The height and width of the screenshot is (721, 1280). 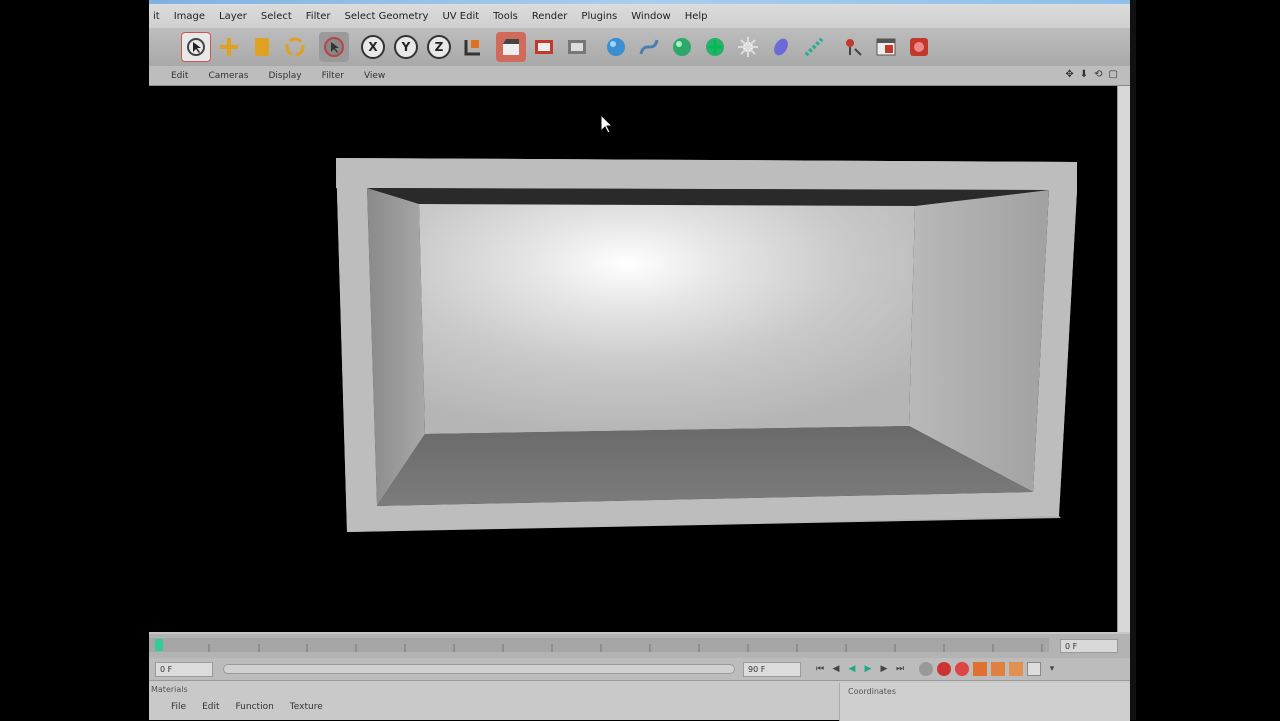 I want to click on motion-record-icon, so click(x=926, y=669).